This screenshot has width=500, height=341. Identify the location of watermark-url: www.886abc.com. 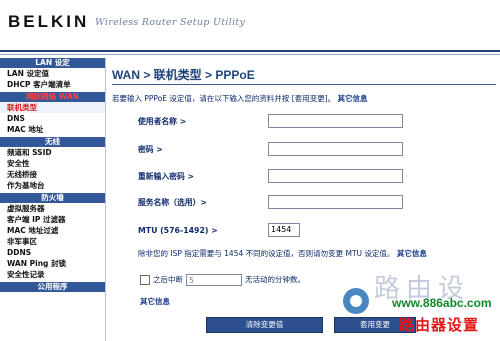
(442, 303).